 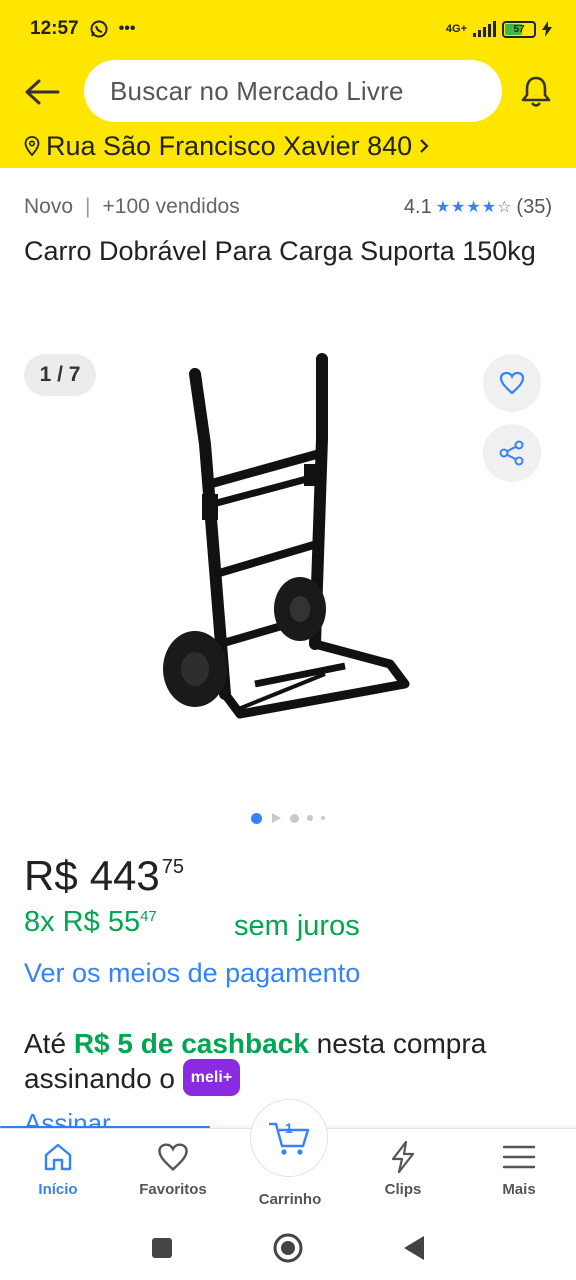 I want to click on address-selector: Rua São Francisco Xavier 840, so click(x=227, y=146).